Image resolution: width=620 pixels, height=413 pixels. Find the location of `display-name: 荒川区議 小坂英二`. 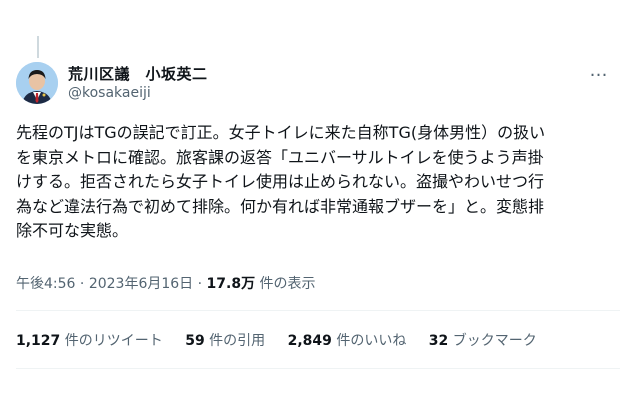

display-name: 荒川区議 小坂英二 is located at coordinates (138, 73).